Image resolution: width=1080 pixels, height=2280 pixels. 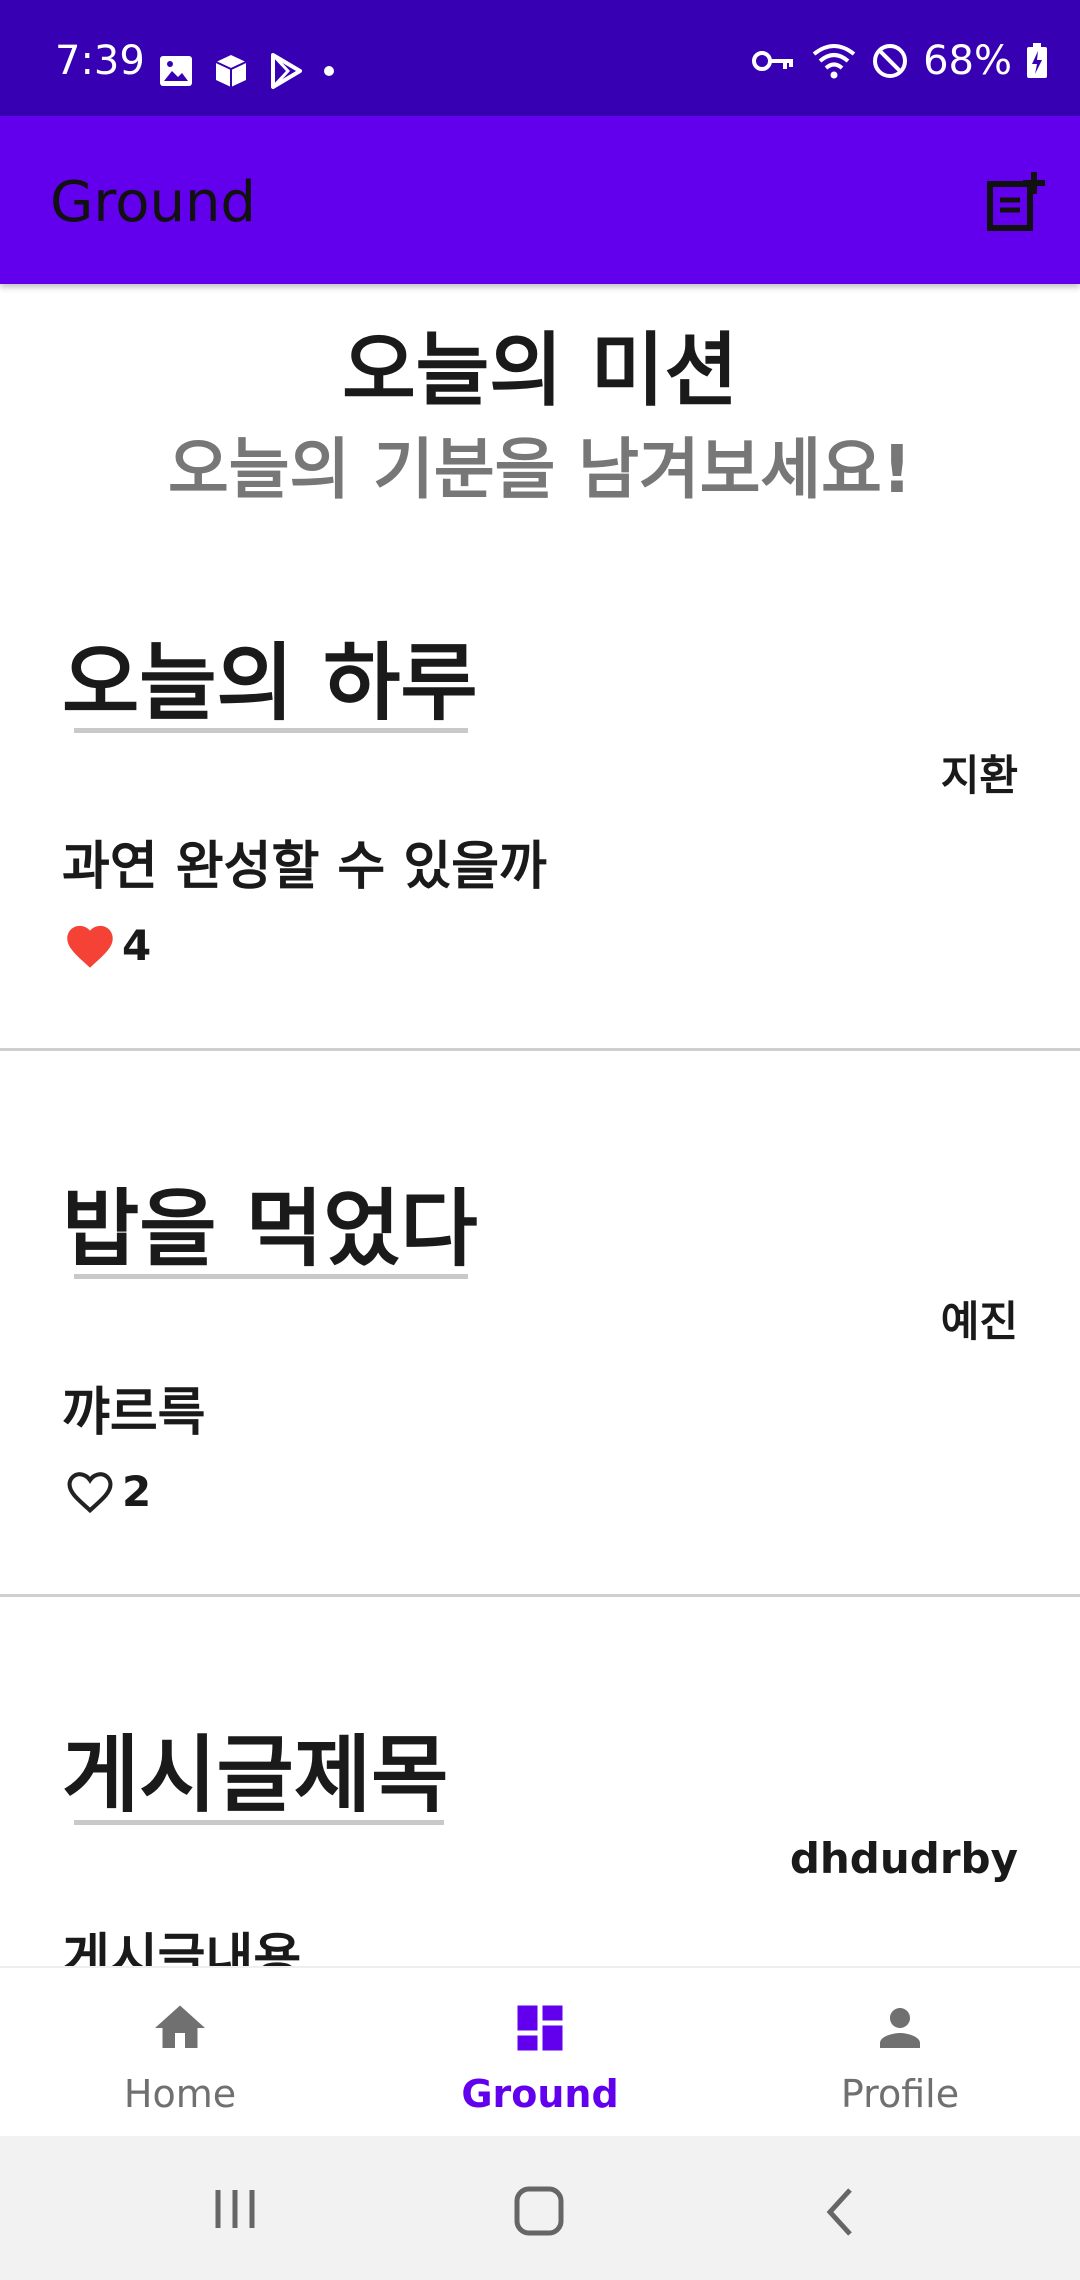 What do you see at coordinates (137, 1491) in the screenshot?
I see `like-count: 2` at bounding box center [137, 1491].